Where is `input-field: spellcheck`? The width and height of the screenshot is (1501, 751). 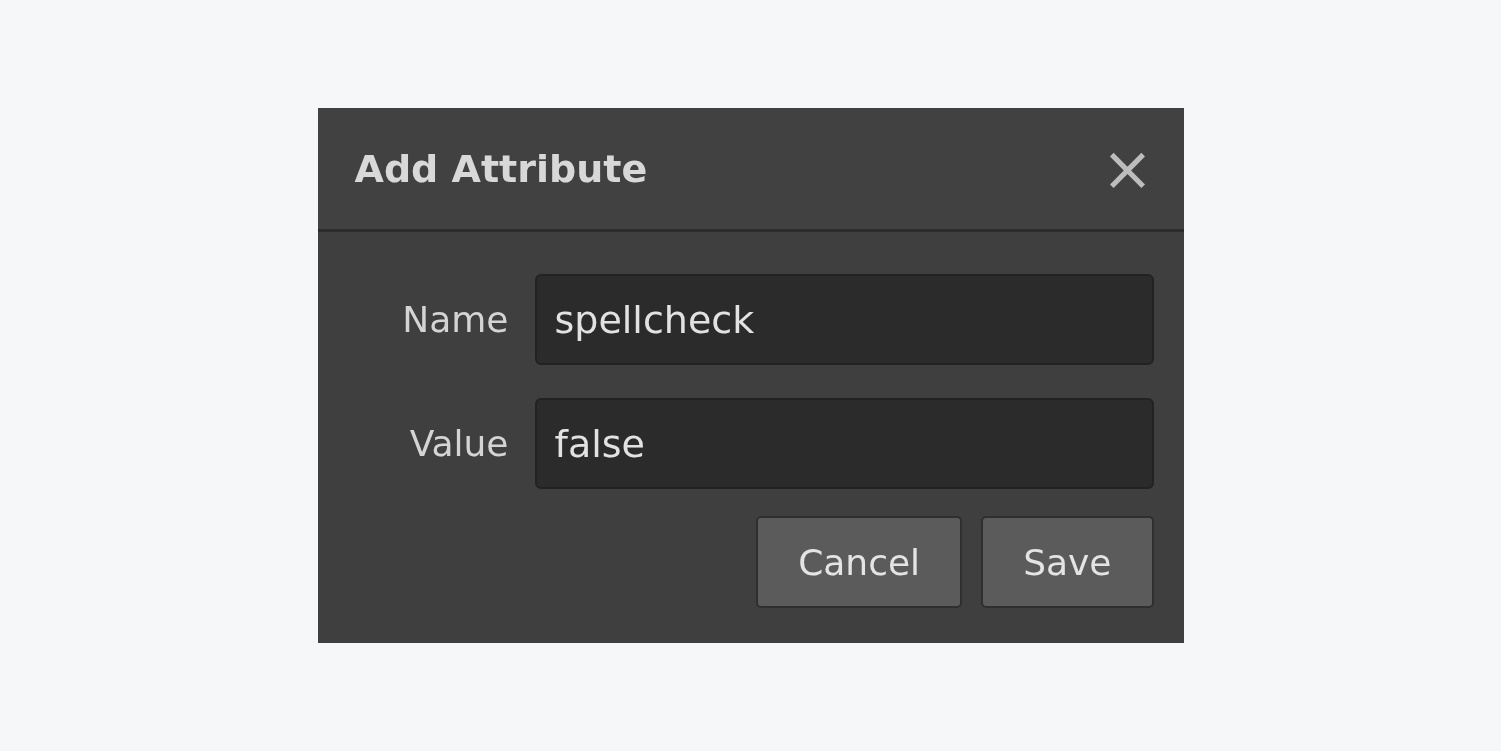
input-field: spellcheck is located at coordinates (844, 319).